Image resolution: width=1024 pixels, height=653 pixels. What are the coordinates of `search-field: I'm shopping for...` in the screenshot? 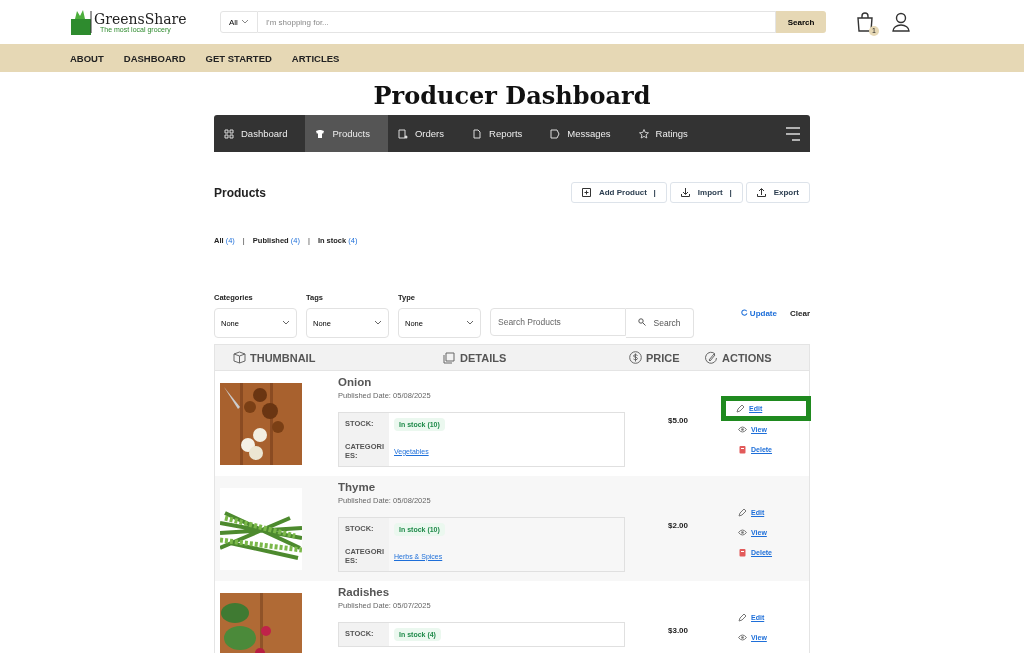 It's located at (516, 22).